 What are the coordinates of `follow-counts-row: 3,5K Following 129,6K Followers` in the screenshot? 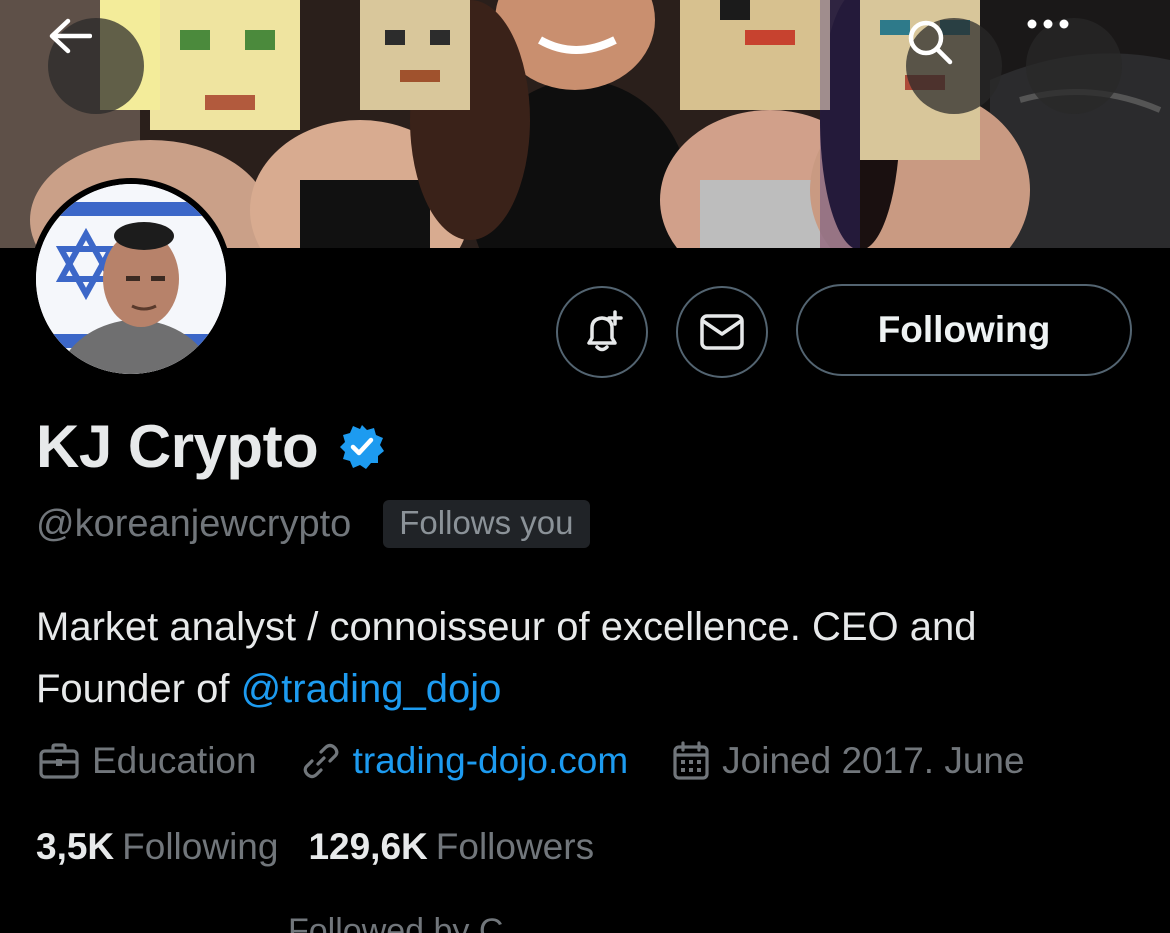 It's located at (330, 847).